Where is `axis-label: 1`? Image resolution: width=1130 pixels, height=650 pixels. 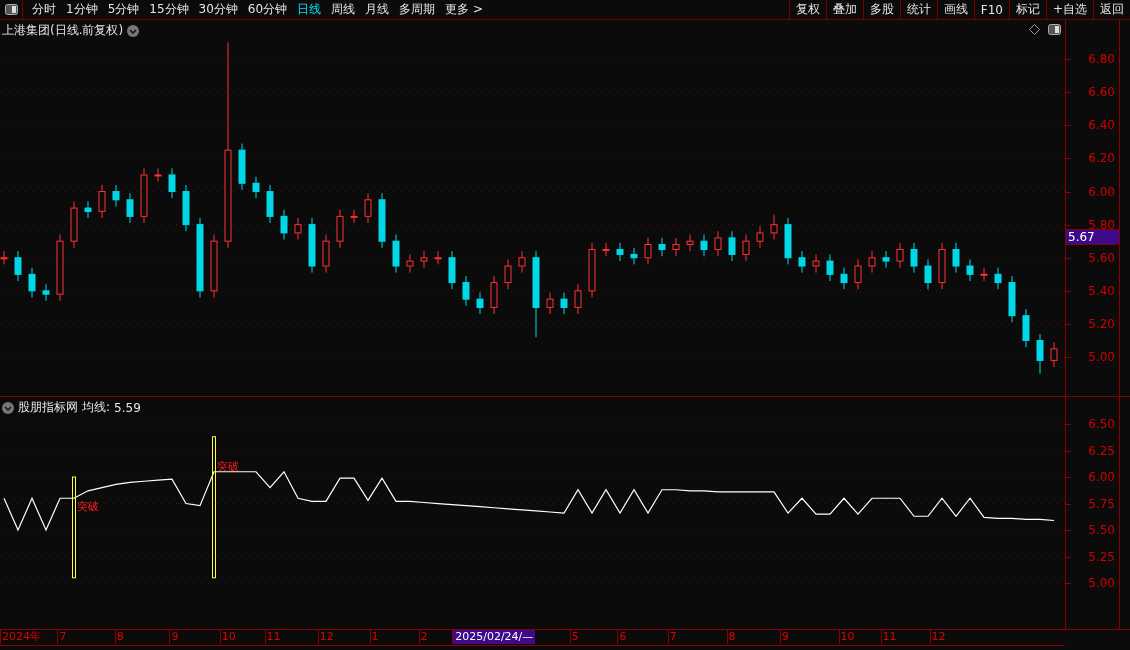 axis-label: 1 is located at coordinates (374, 637).